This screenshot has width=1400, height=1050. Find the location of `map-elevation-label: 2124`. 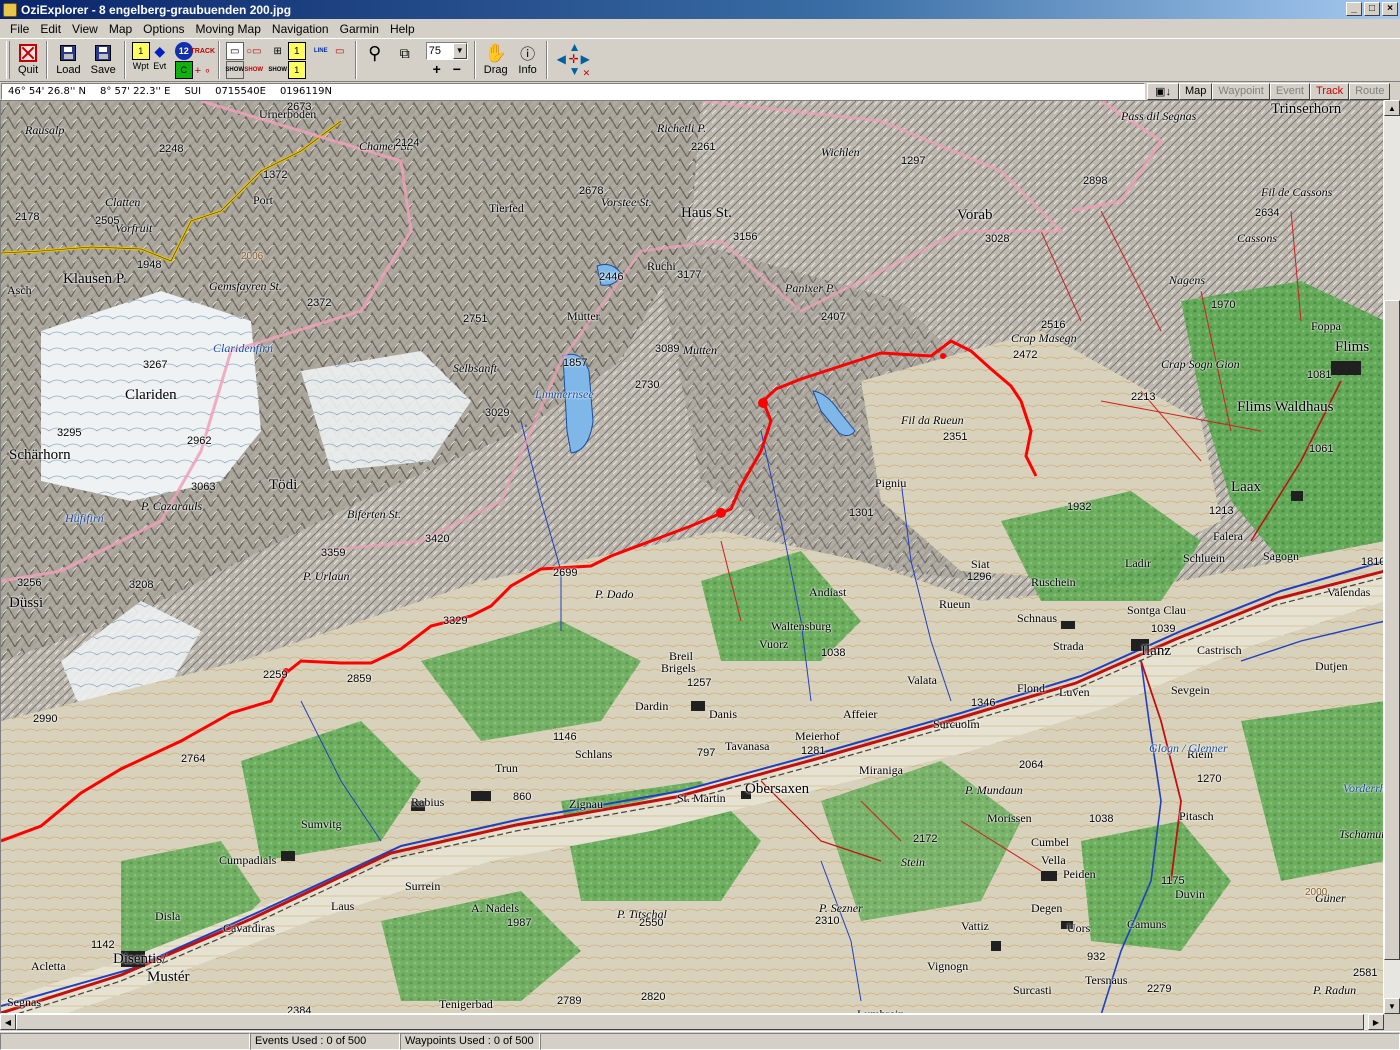

map-elevation-label: 2124 is located at coordinates (407, 143).